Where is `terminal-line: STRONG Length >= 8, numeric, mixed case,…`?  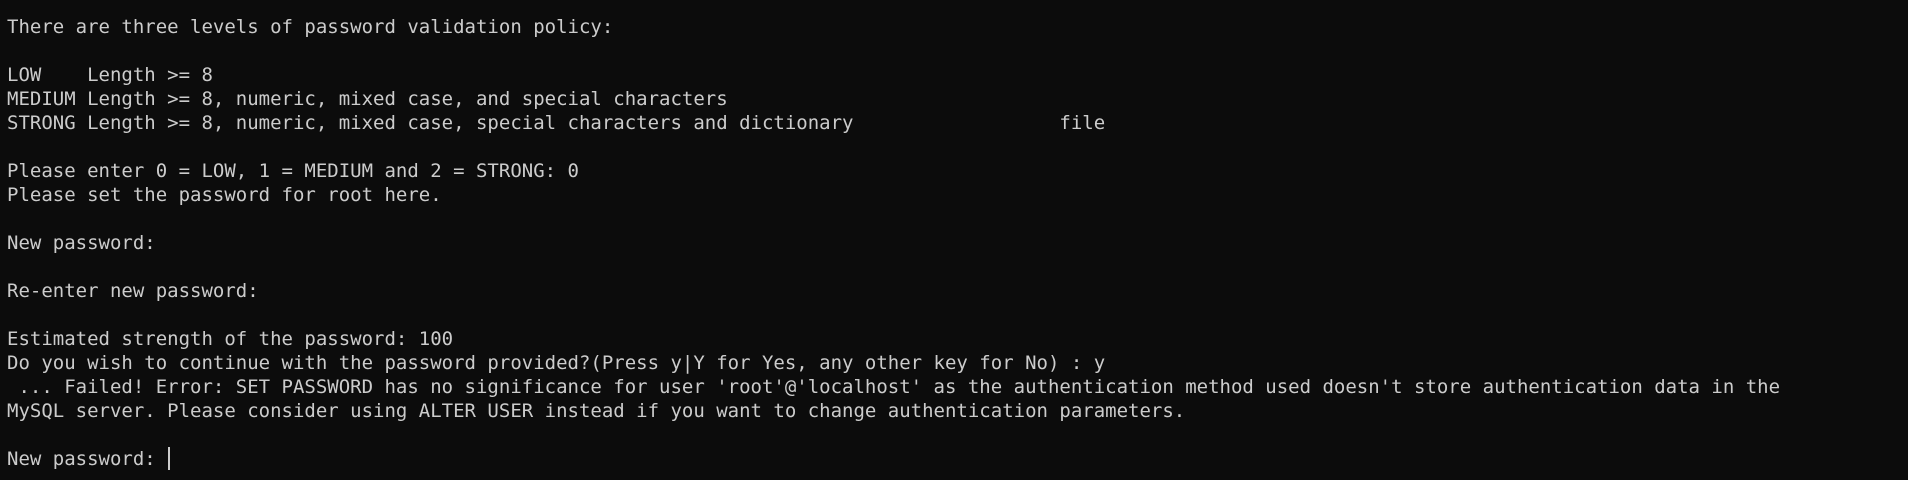 terminal-line: STRONG Length >= 8, numeric, mixed case,… is located at coordinates (556, 123).